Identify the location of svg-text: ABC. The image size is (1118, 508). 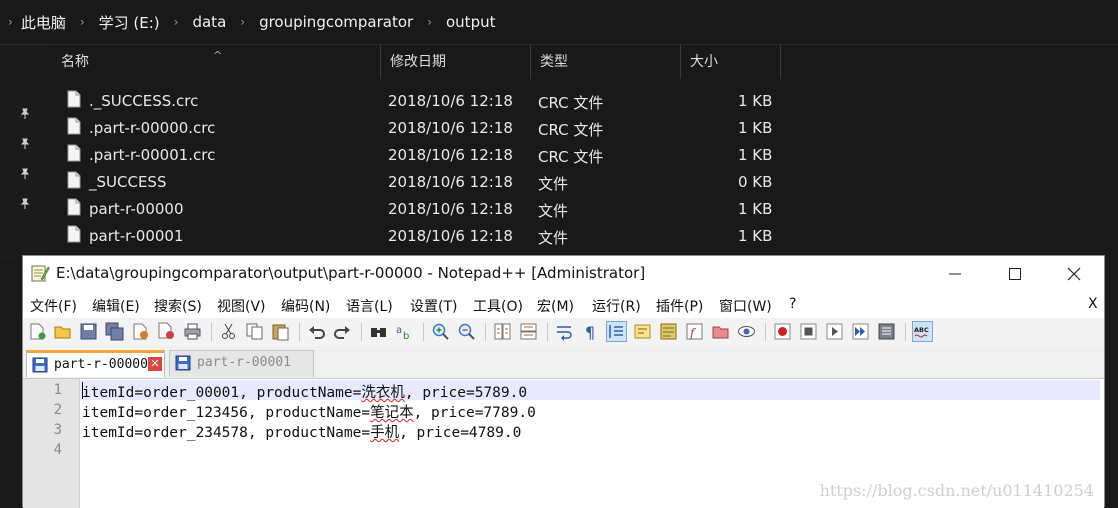
(921, 330).